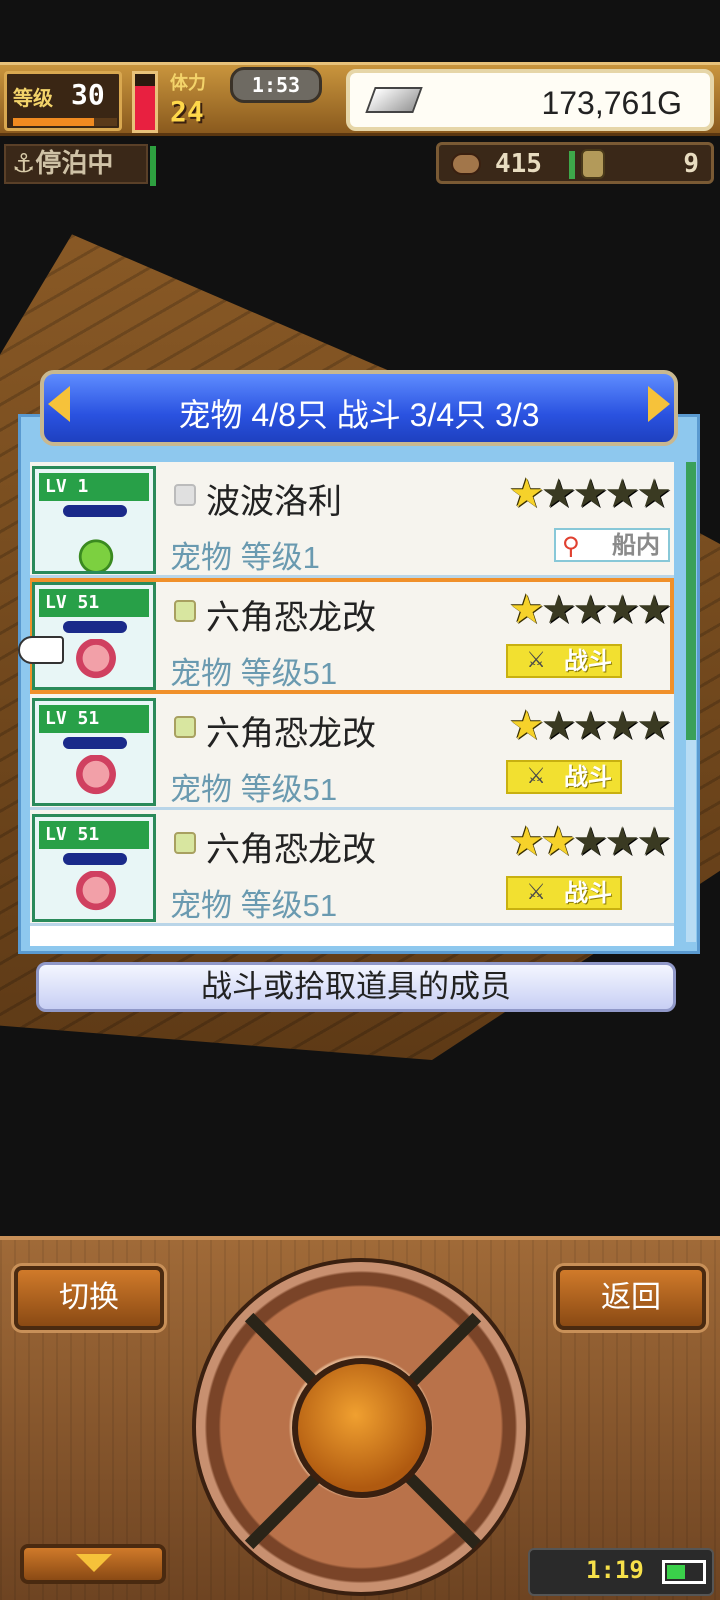 The width and height of the screenshot is (720, 1600). I want to click on pet-level: 宠物 等级1, so click(245, 557).